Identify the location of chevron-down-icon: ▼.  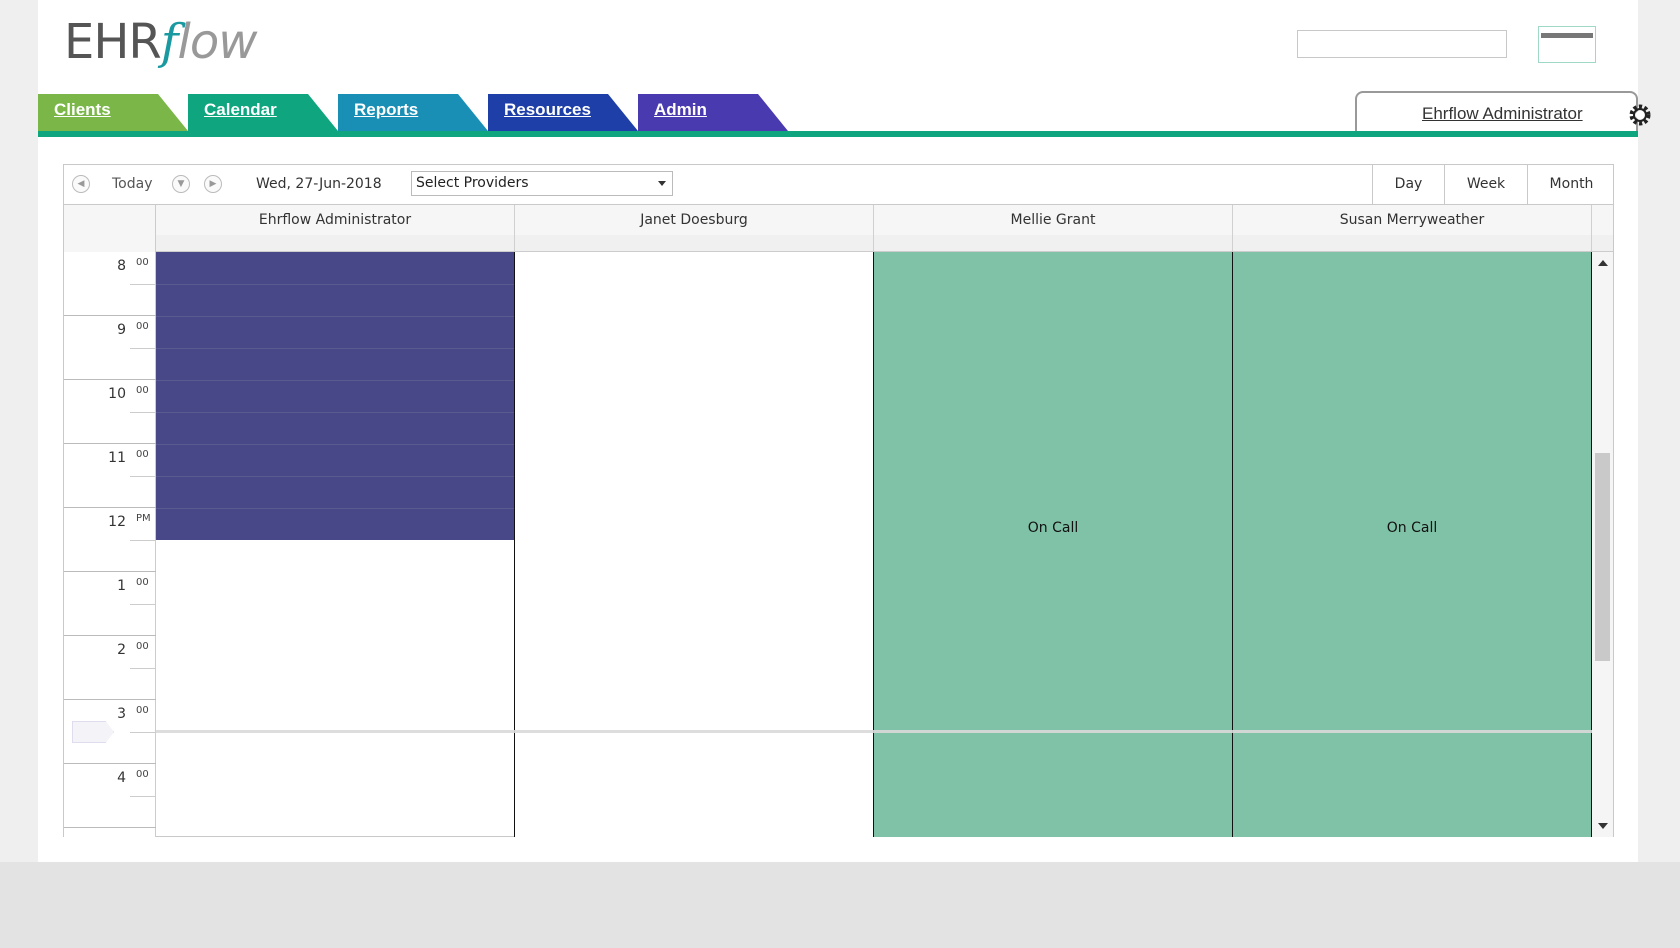
(181, 184).